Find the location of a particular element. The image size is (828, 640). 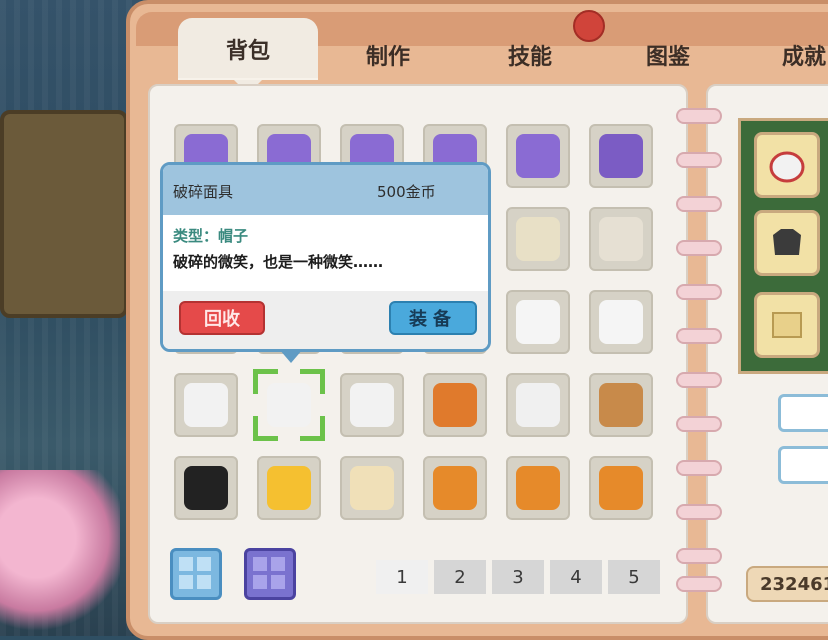

puppy-hat-icon is located at coordinates (372, 488).